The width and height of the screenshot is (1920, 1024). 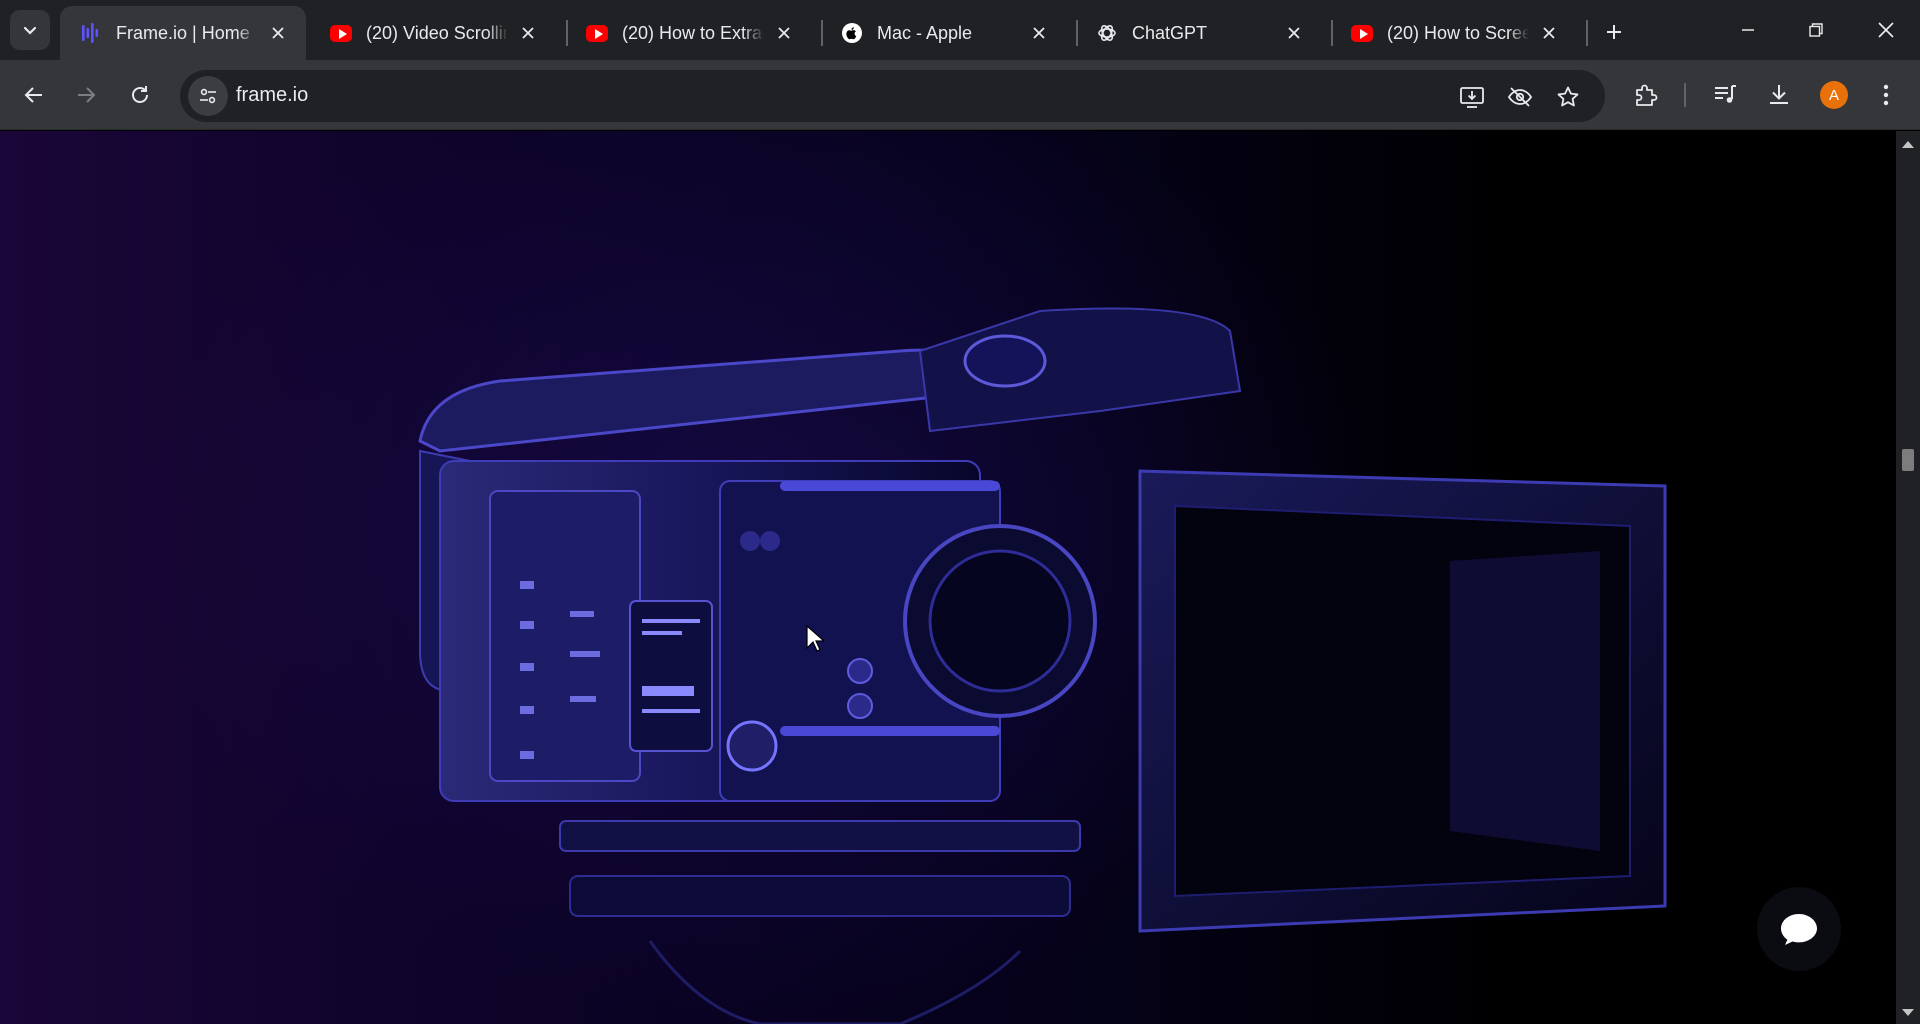 I want to click on plus-icon, so click(x=1614, y=32).